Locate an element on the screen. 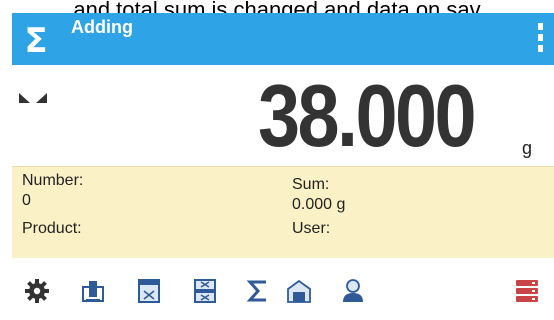 The width and height of the screenshot is (554, 320). sum-value: 0.000 g is located at coordinates (319, 204).